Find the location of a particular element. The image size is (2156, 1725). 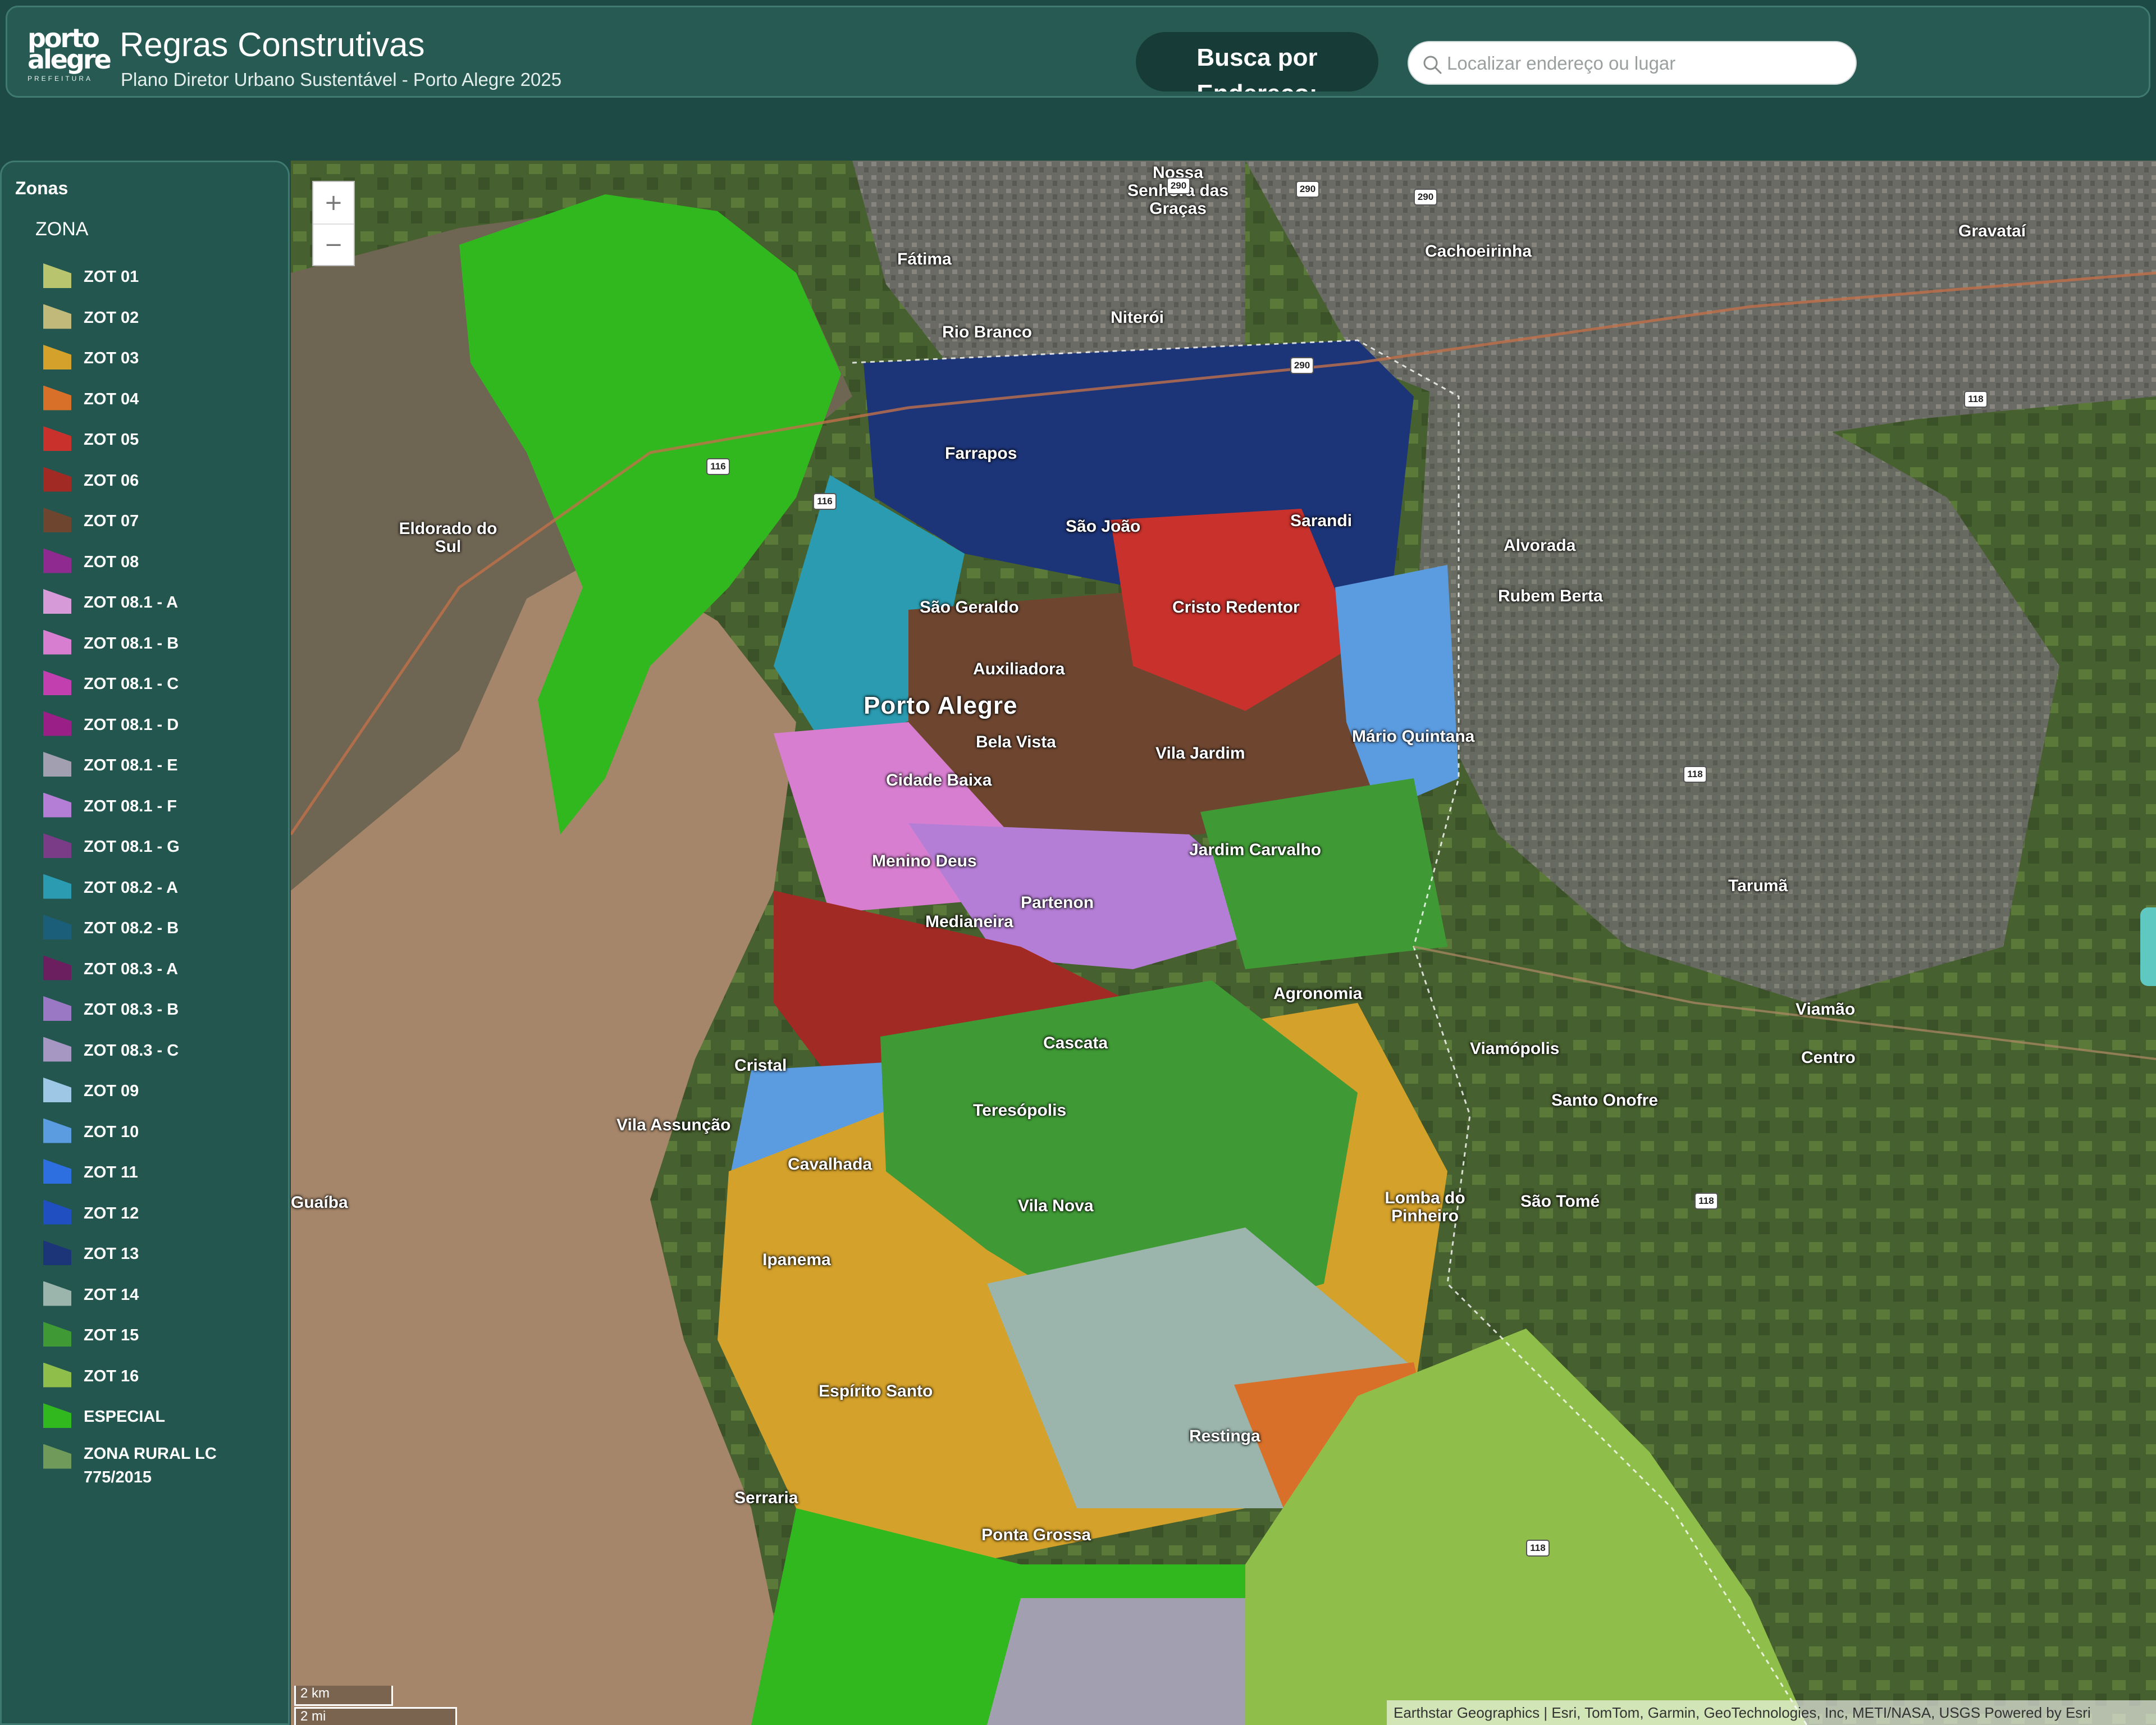

map-place-label: Teresópolis is located at coordinates (1020, 1110).